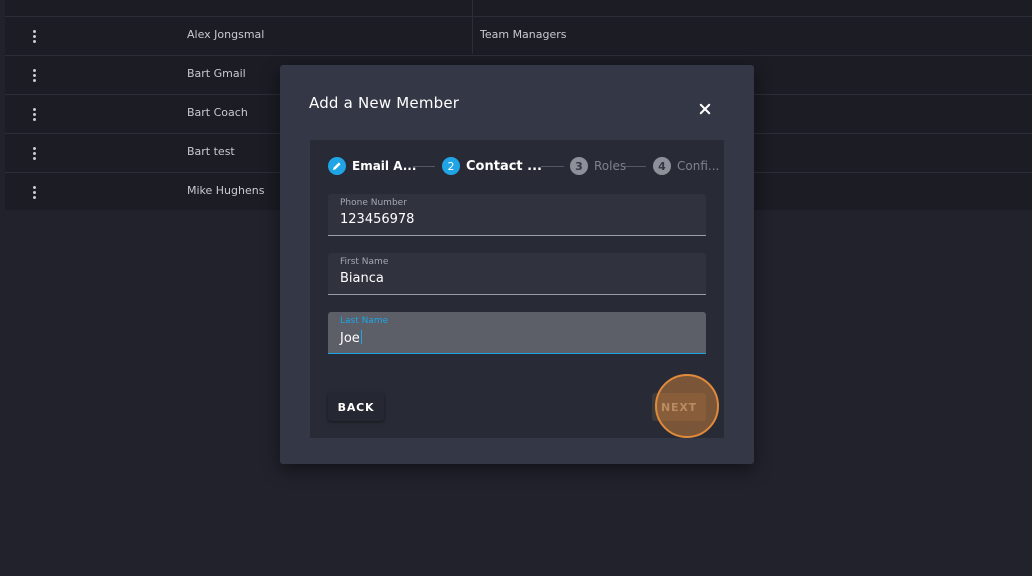 The width and height of the screenshot is (1032, 576). What do you see at coordinates (216, 73) in the screenshot?
I see `member-name: Bart Gmail` at bounding box center [216, 73].